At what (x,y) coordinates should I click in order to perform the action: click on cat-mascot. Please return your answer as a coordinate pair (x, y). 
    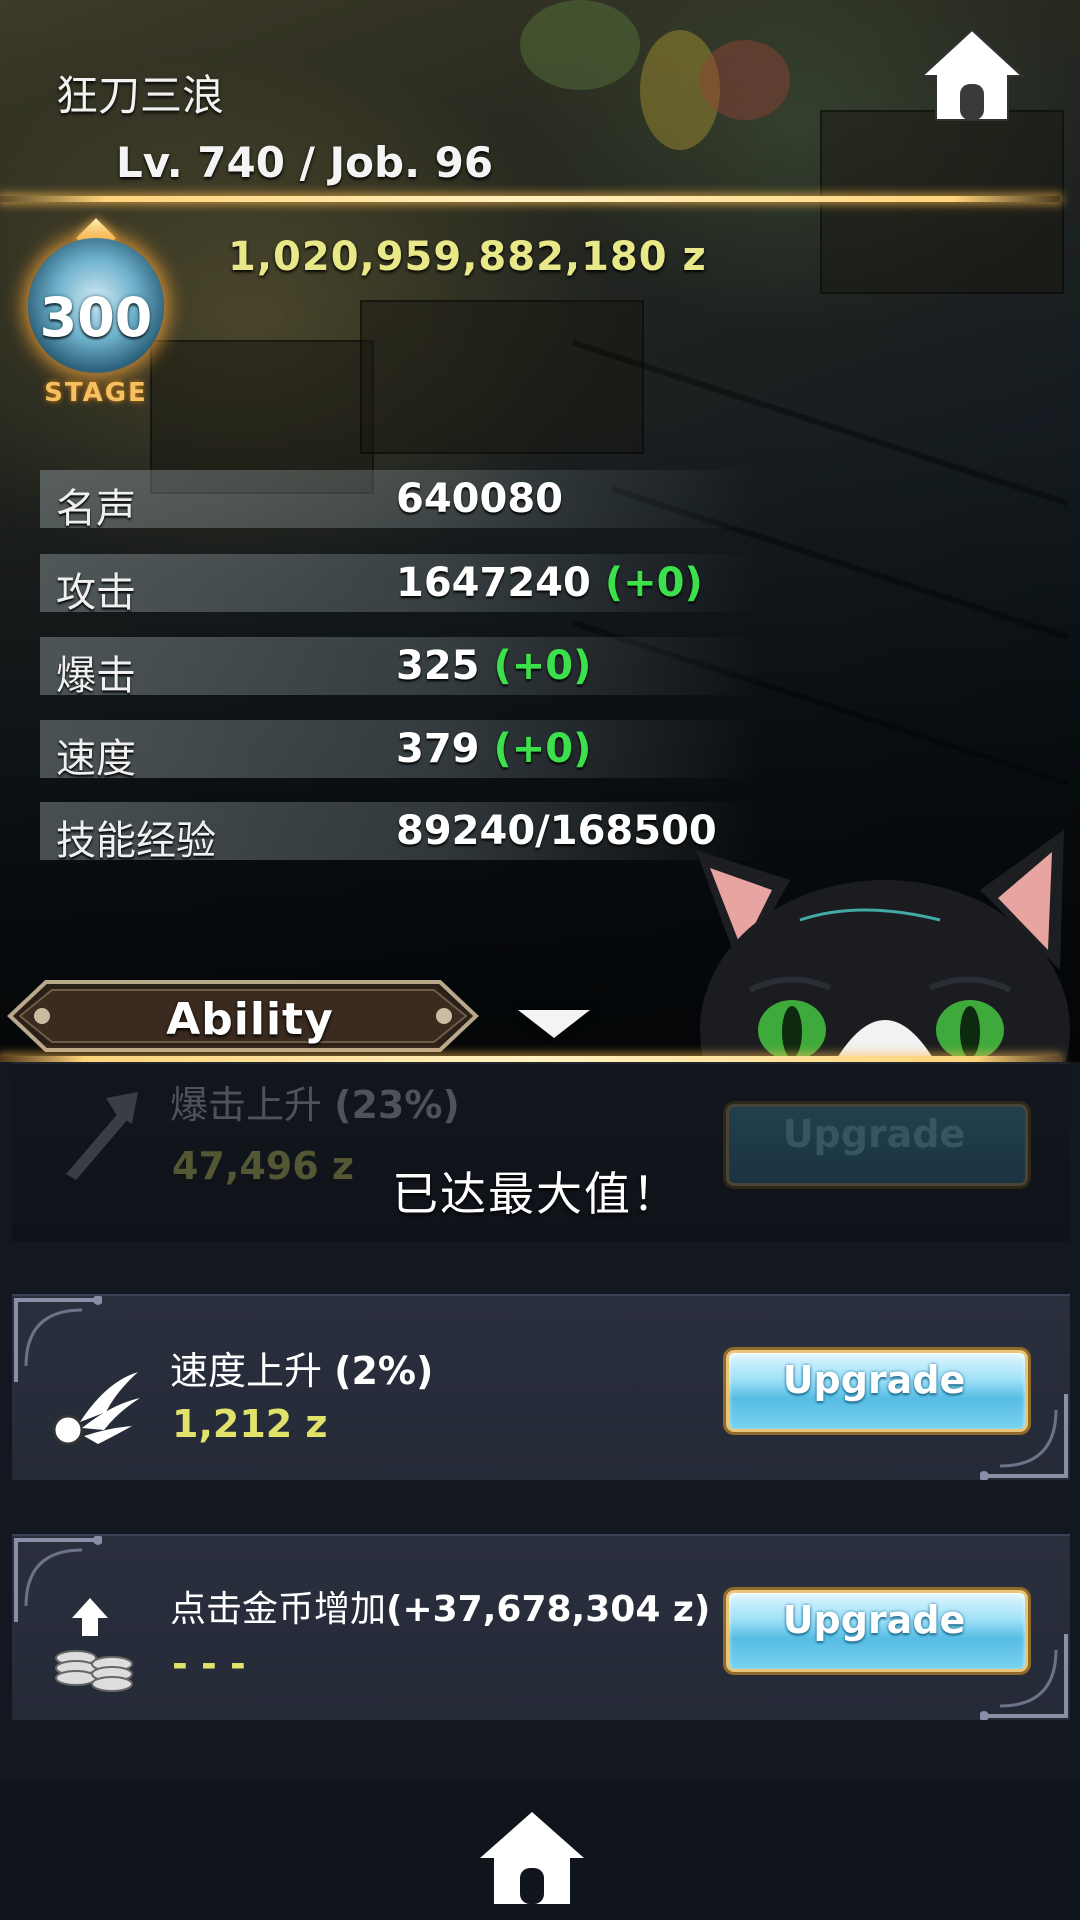
    Looking at the image, I should click on (883, 950).